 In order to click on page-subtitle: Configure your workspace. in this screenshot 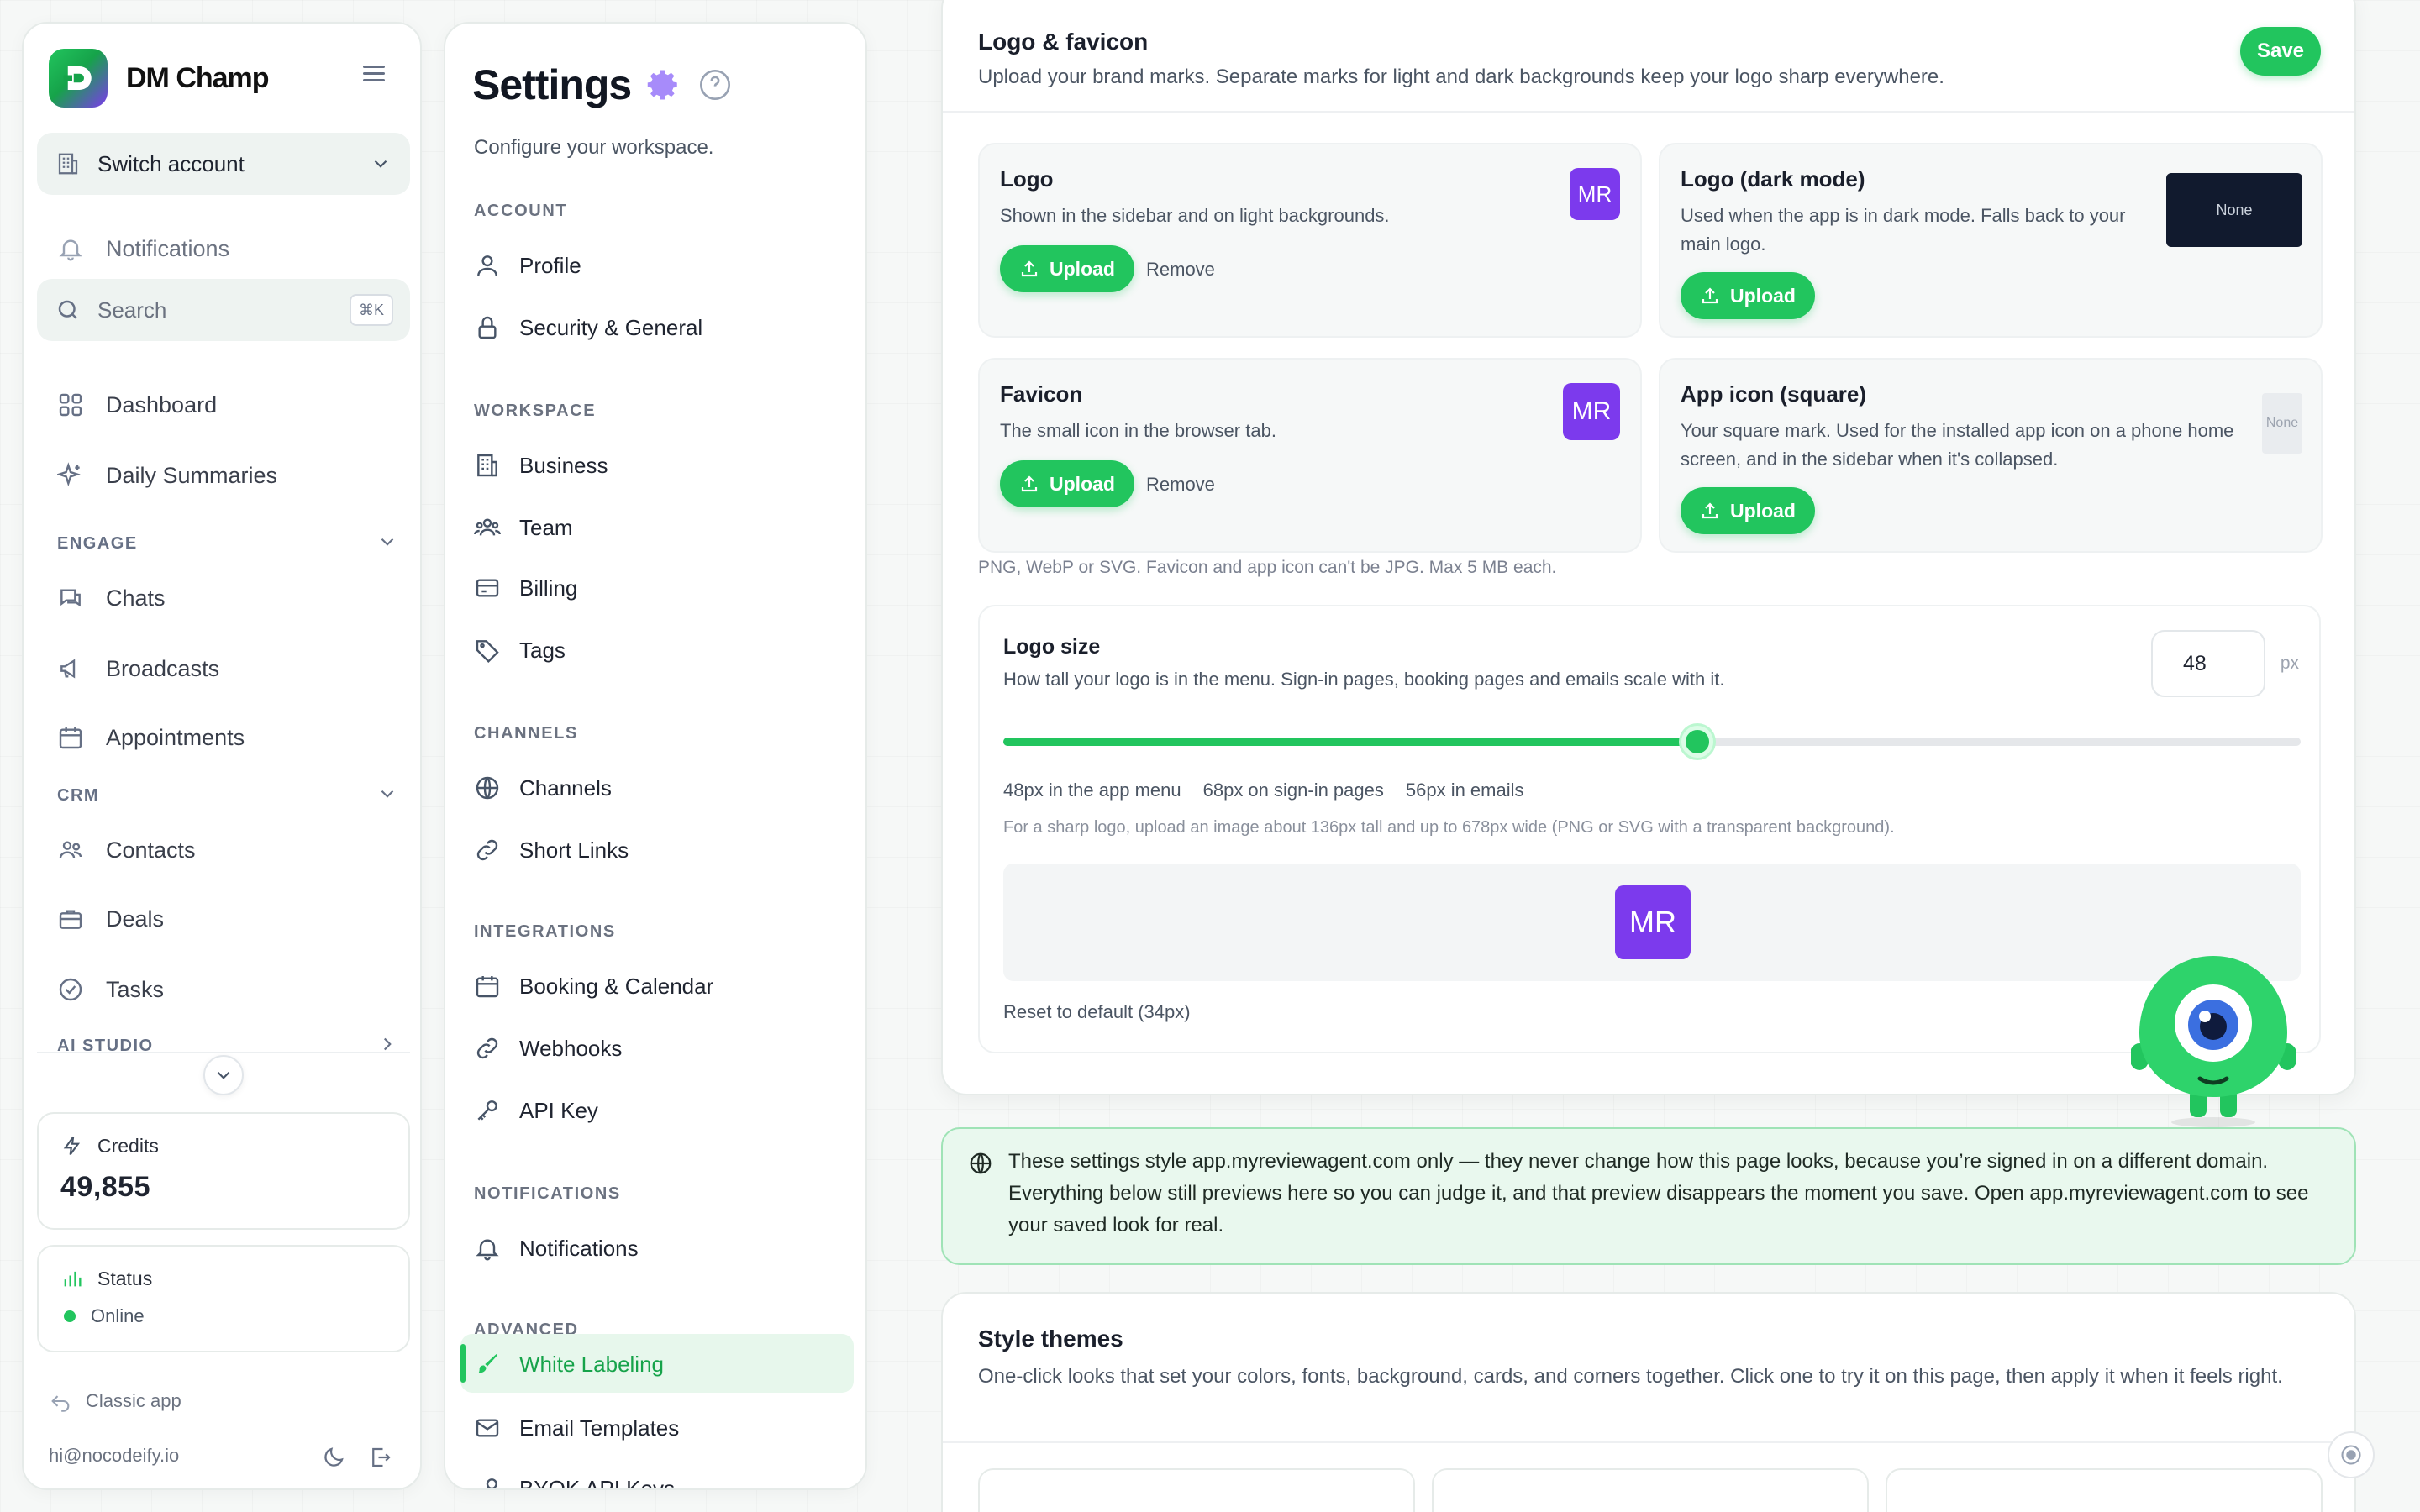, I will do `click(594, 147)`.